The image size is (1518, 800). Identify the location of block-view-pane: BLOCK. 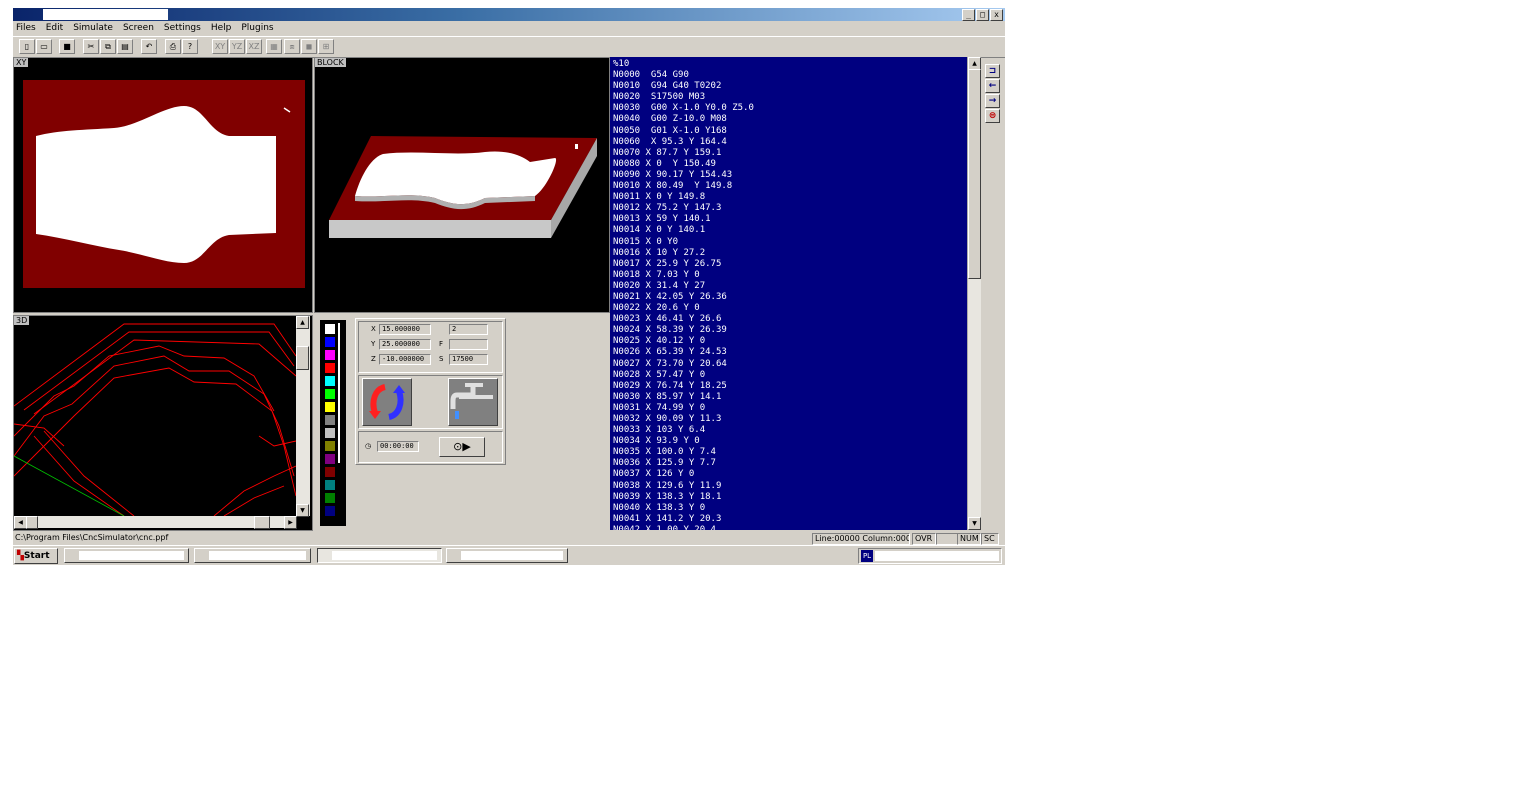
(462, 185).